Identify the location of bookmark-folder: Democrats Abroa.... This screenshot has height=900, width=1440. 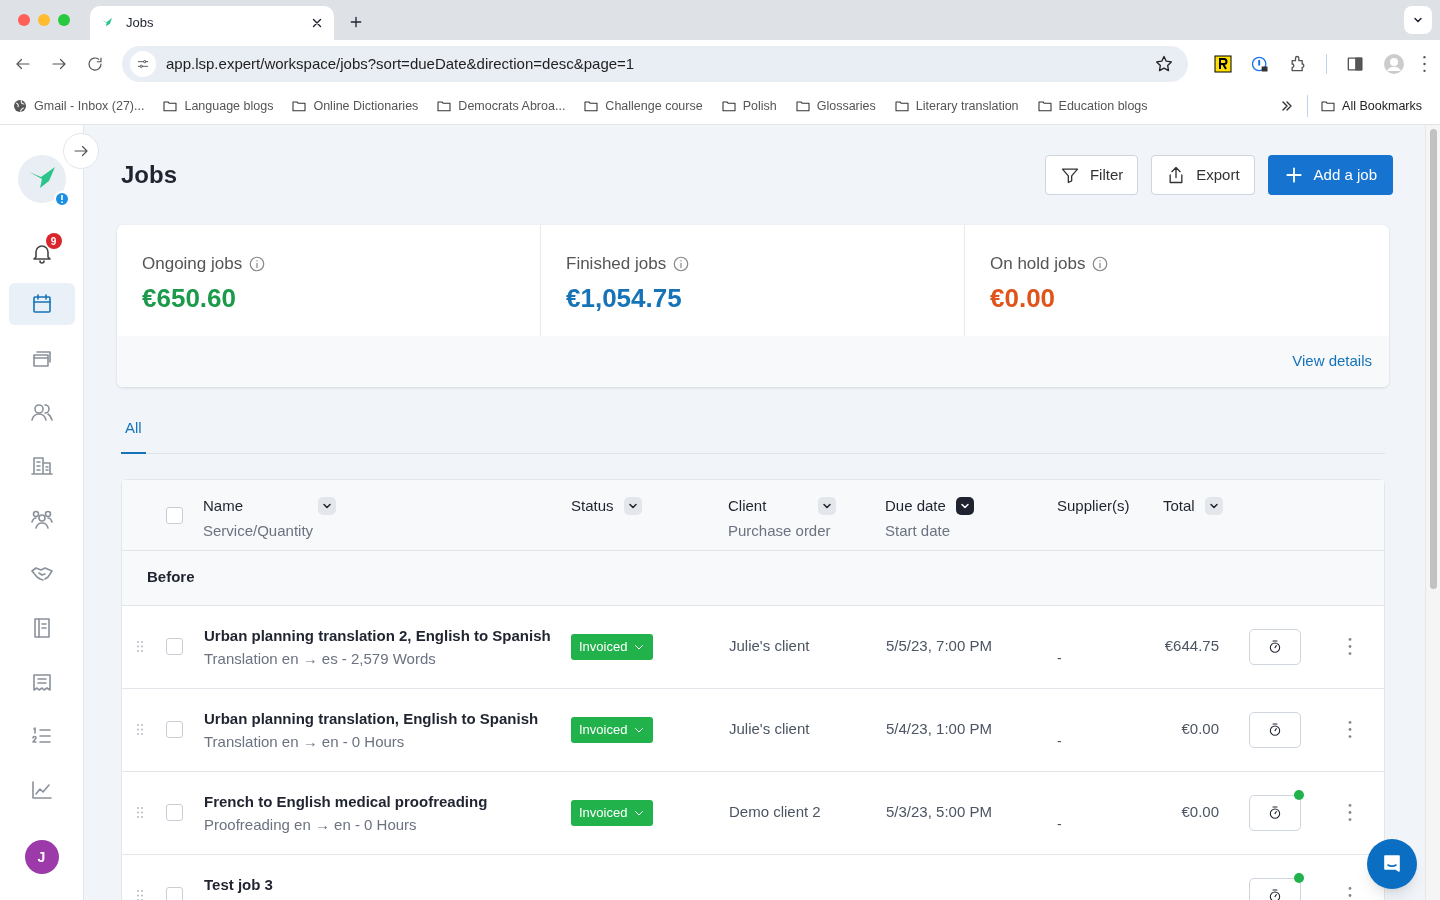
(501, 106).